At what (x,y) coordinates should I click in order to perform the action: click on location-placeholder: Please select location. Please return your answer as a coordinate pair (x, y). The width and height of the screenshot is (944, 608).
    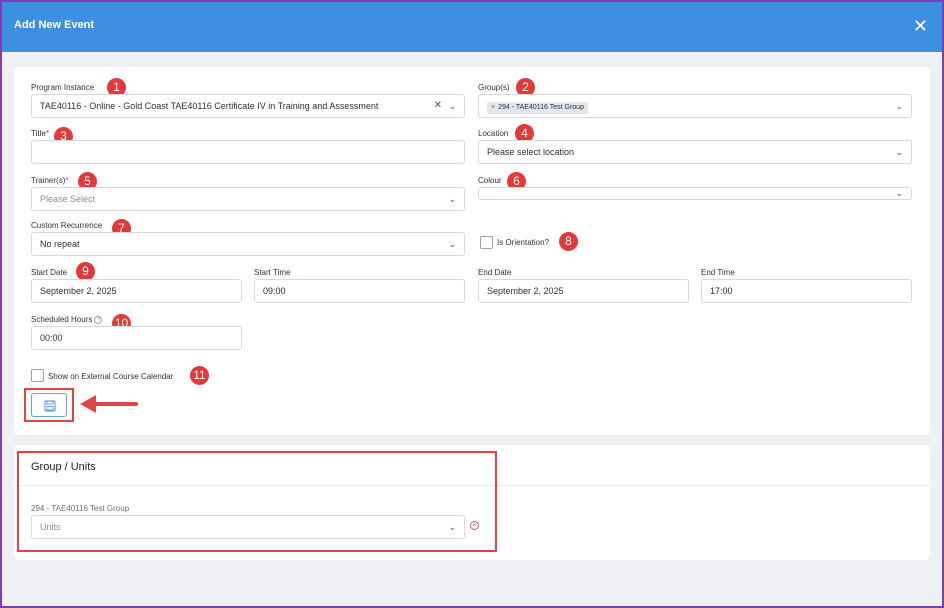
    Looking at the image, I should click on (531, 152).